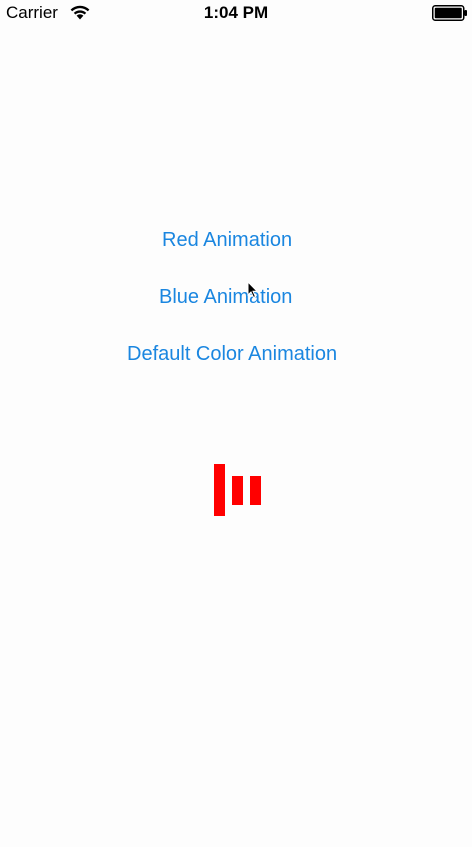  I want to click on status-bar: Carrier 1:04 PM, so click(236, 14).